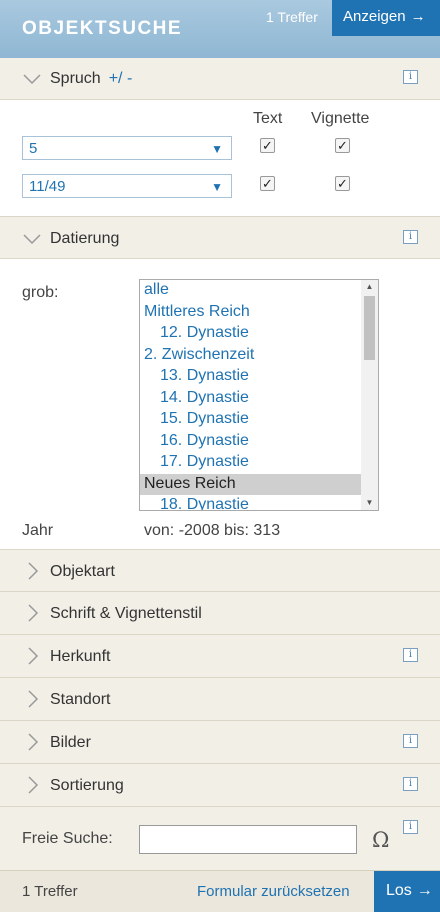 Image resolution: width=440 pixels, height=912 pixels. What do you see at coordinates (33, 148) in the screenshot?
I see `select-value: 5` at bounding box center [33, 148].